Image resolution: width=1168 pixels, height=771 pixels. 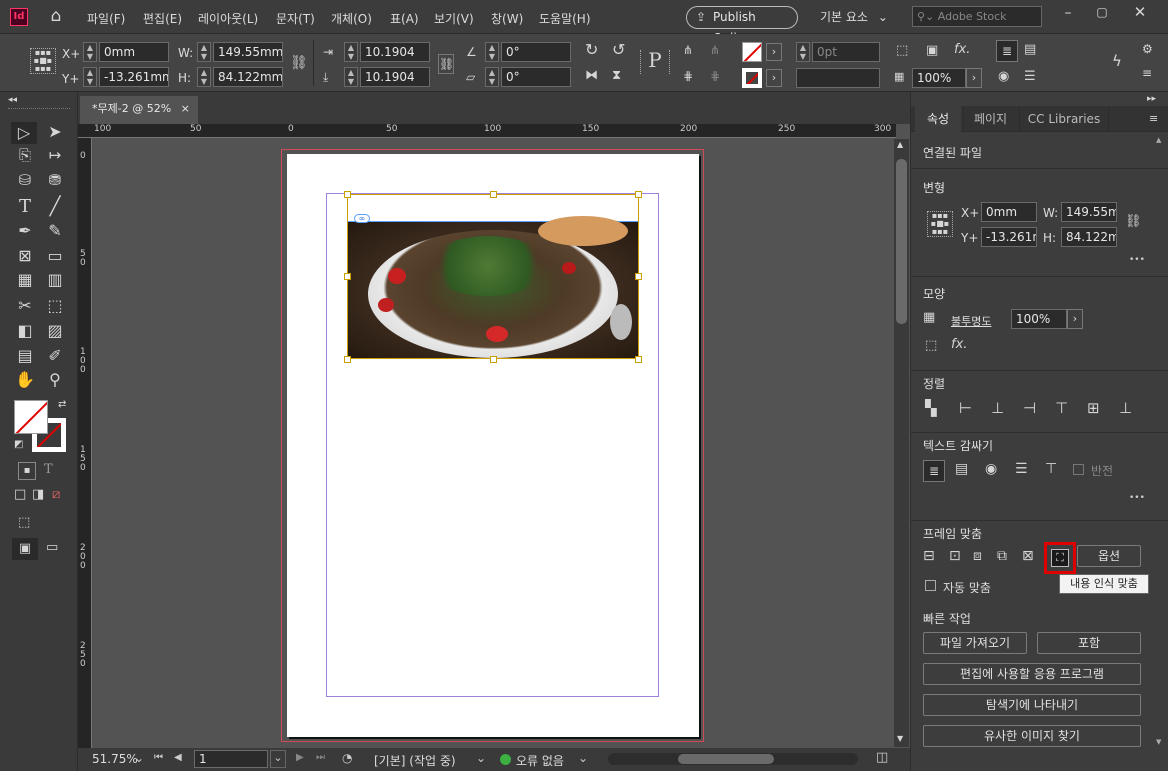 What do you see at coordinates (278, 759) in the screenshot?
I see `page-dropdown-icon: ⌄` at bounding box center [278, 759].